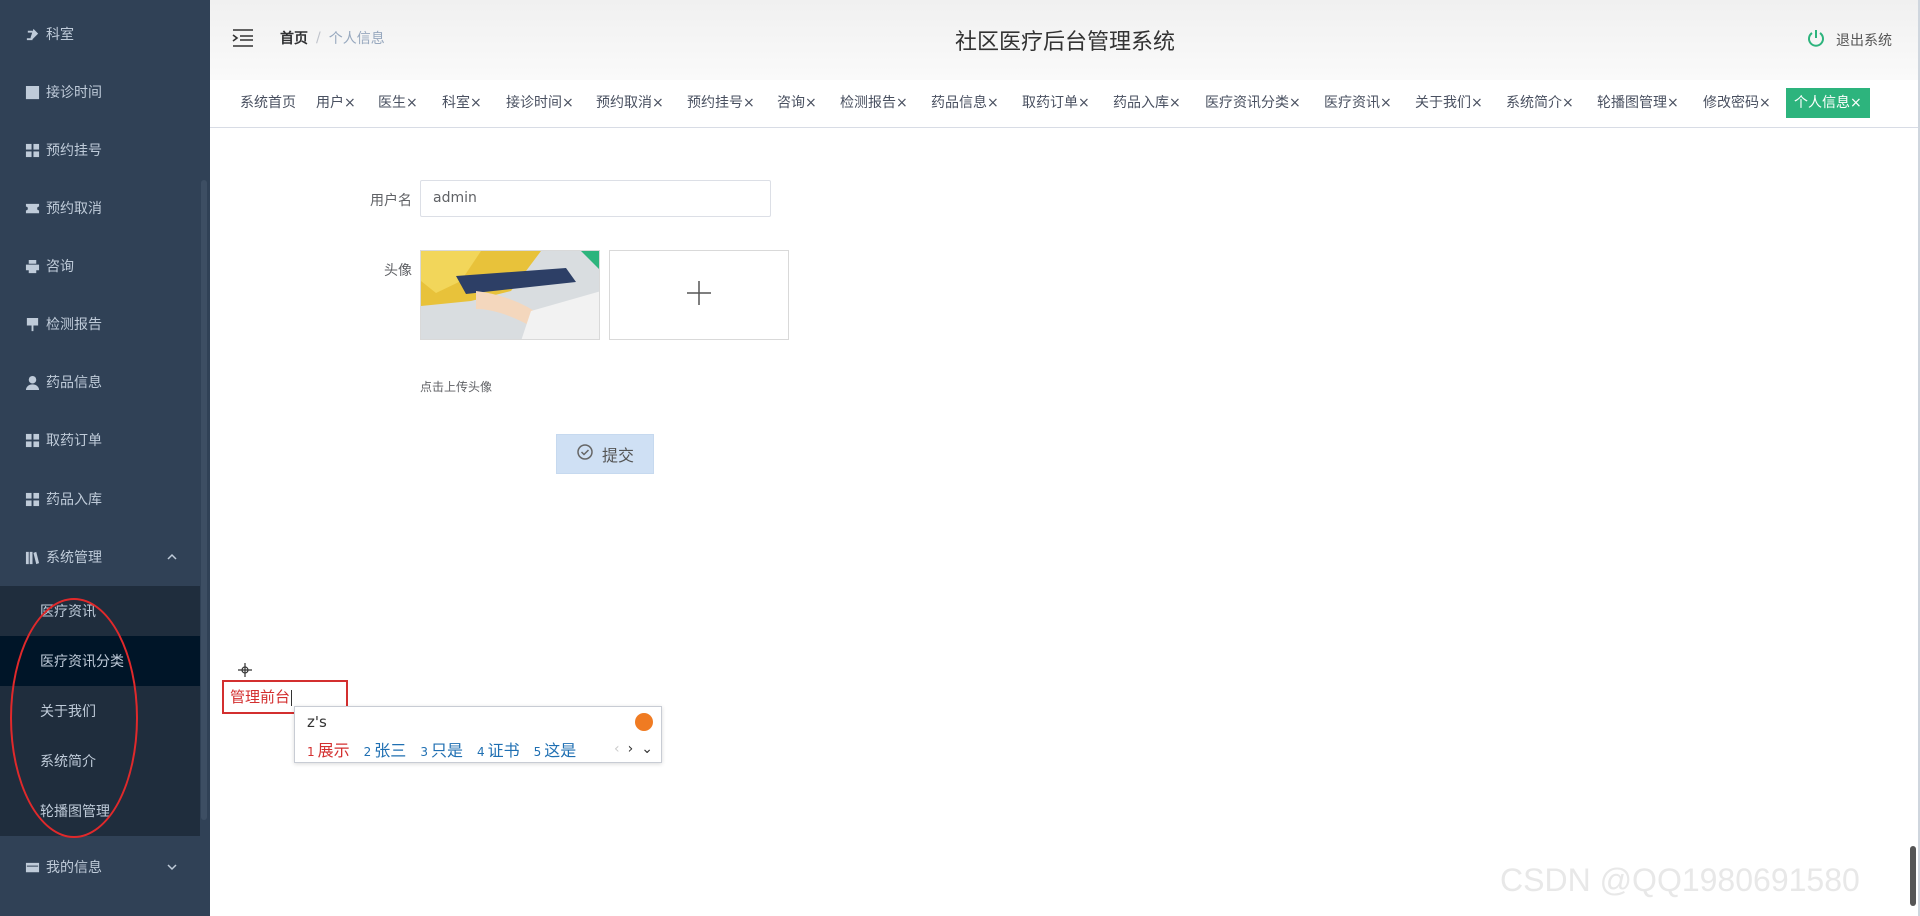 Image resolution: width=1920 pixels, height=916 pixels. Describe the element at coordinates (82, 662) in the screenshot. I see `submenu-label: 医疗资讯分类` at that location.